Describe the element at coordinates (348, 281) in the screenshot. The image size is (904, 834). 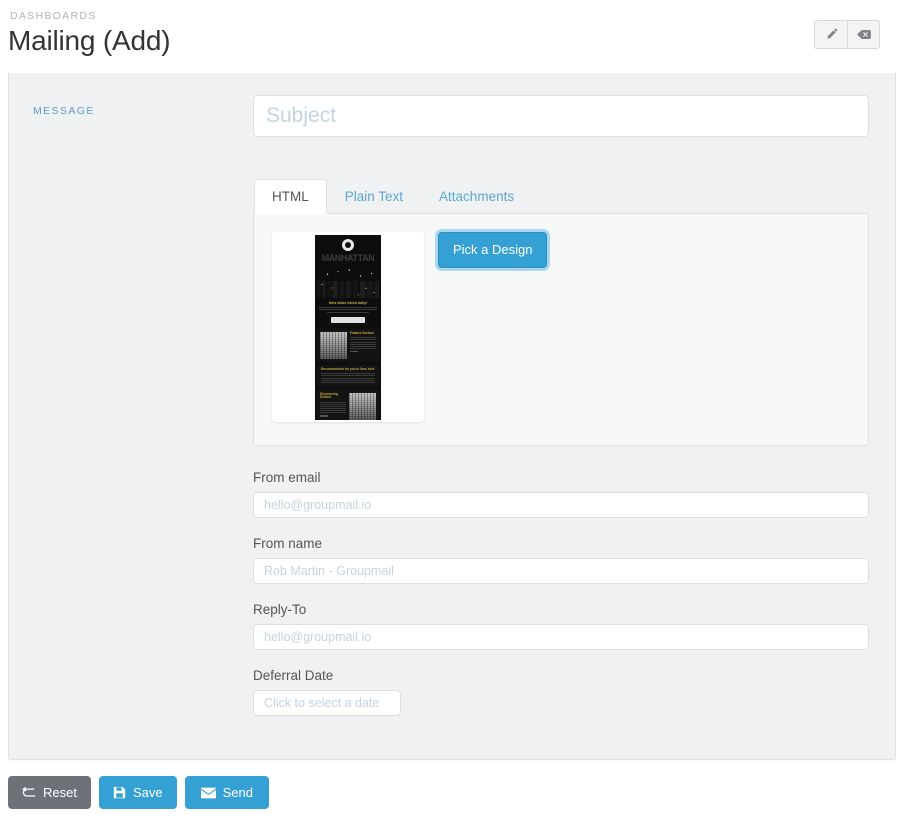
I see `template-skyline-image` at that location.